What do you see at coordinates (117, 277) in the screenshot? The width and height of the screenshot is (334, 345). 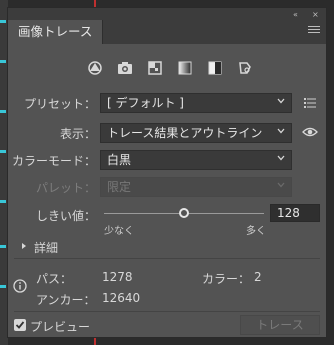 I see `paths-value: 1278` at bounding box center [117, 277].